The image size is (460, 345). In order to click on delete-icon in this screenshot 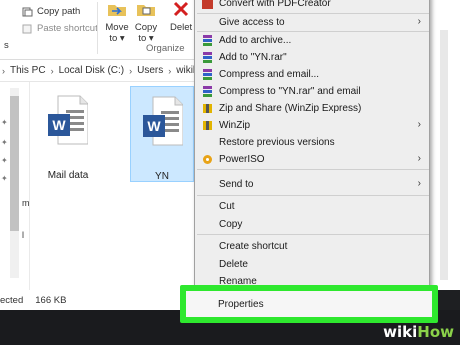, I will do `click(181, 9)`.